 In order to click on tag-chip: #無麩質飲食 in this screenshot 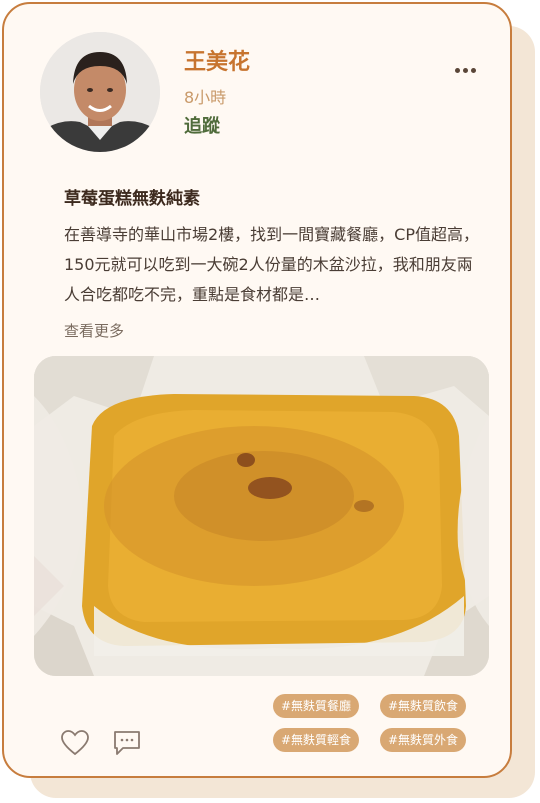, I will do `click(423, 706)`.